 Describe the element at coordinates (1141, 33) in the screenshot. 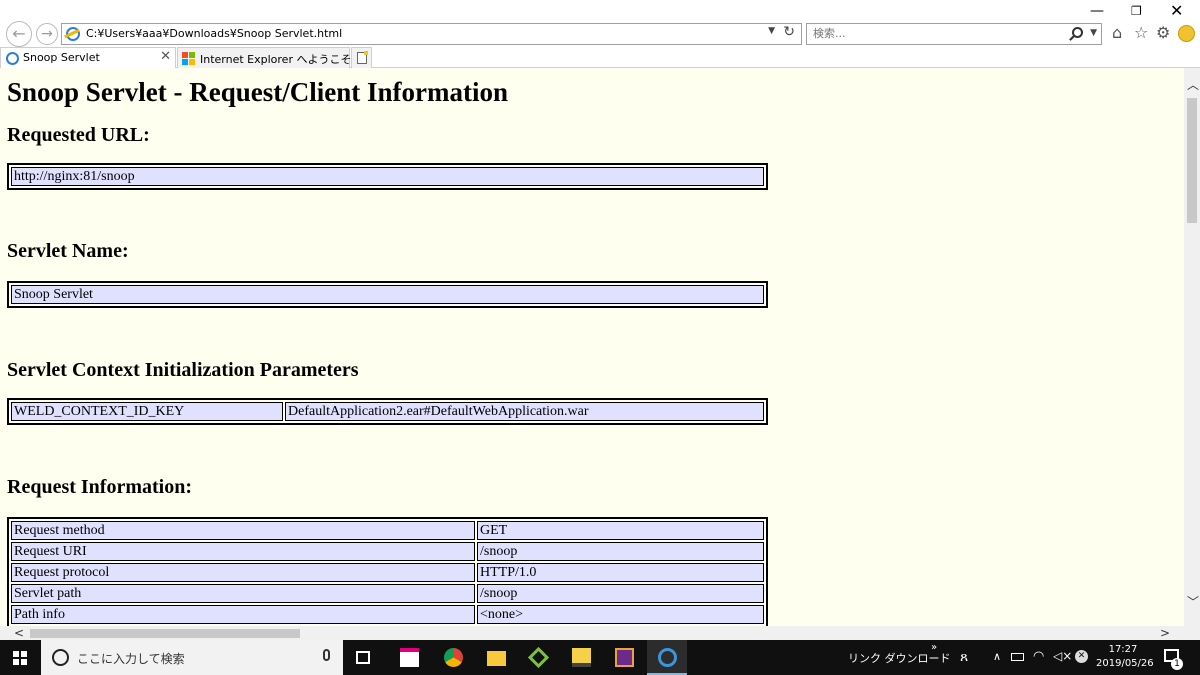

I see `favorites-star-icon: ☆` at that location.